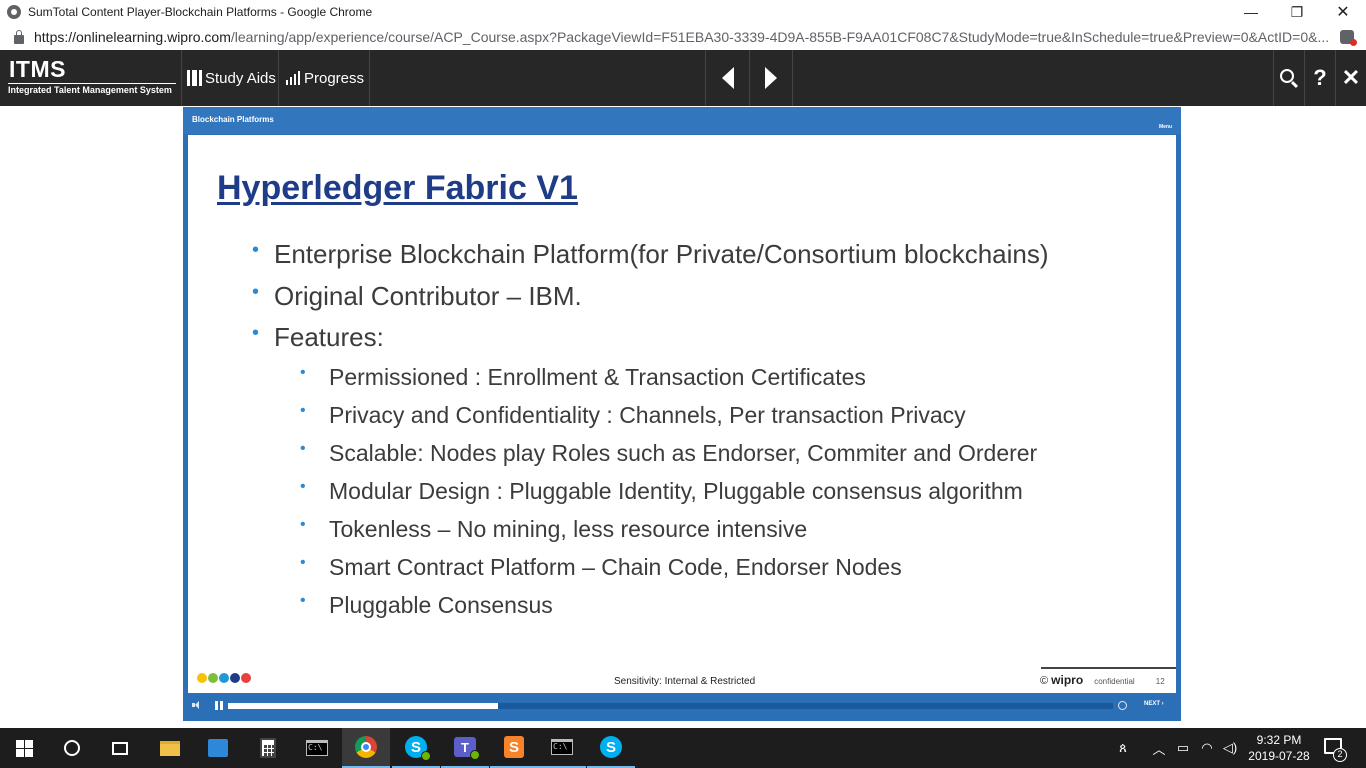 This screenshot has height=768, width=1366. What do you see at coordinates (428, 296) in the screenshot?
I see `bullet-text: Original Contributor – IBM.` at bounding box center [428, 296].